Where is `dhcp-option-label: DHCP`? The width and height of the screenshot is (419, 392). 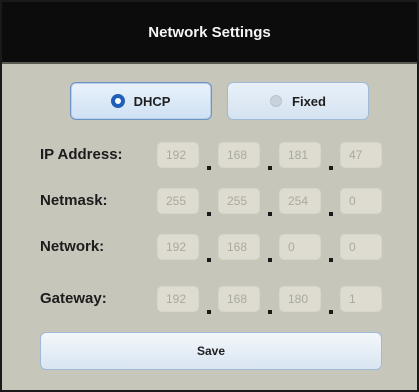 dhcp-option-label: DHCP is located at coordinates (152, 101).